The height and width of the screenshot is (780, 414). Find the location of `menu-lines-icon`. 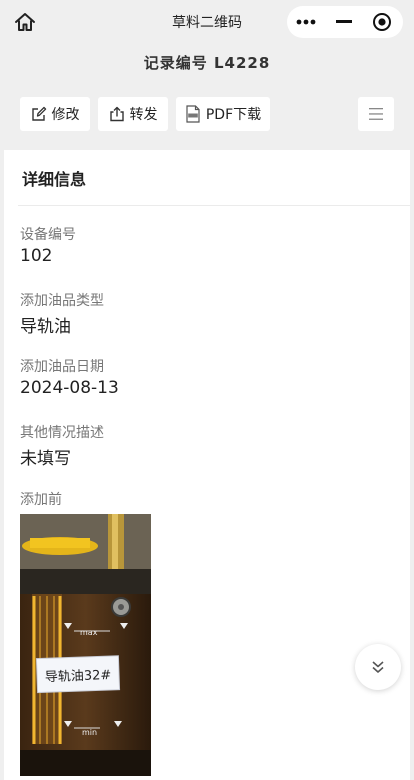

menu-lines-icon is located at coordinates (376, 114).